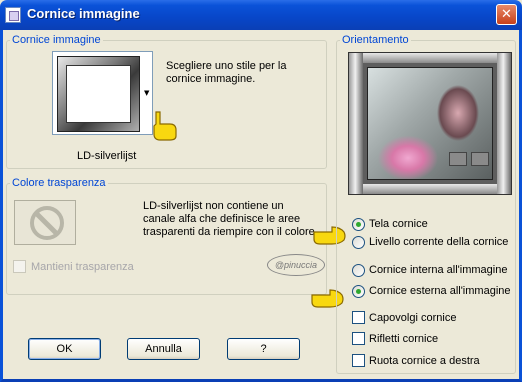 The height and width of the screenshot is (382, 522). What do you see at coordinates (83, 13) in the screenshot?
I see `window-title: Cornice immagine` at bounding box center [83, 13].